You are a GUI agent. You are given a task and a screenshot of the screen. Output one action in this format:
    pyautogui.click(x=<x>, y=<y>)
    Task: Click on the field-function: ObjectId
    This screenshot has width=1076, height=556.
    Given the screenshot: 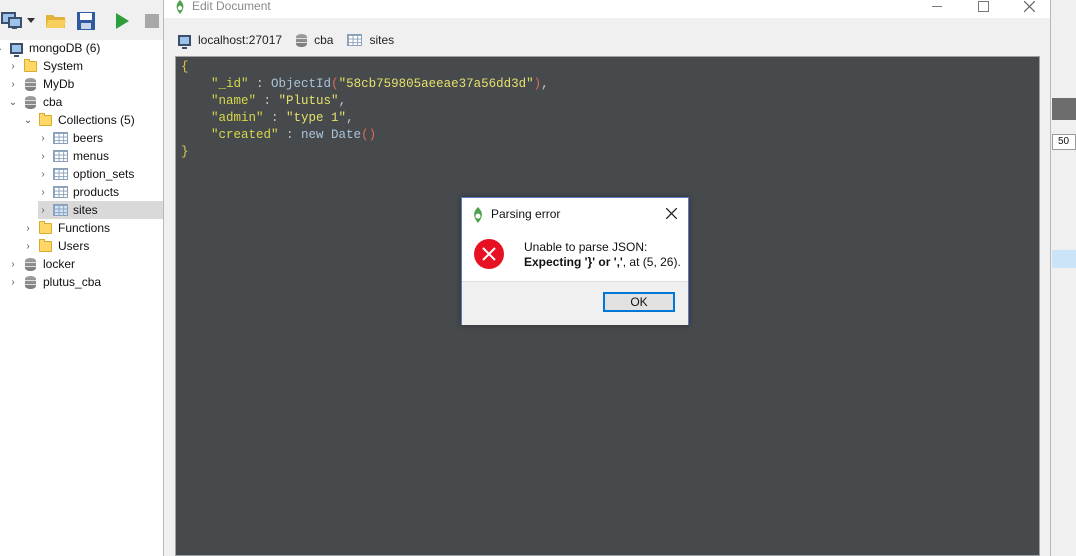 What is the action you would take?
    pyautogui.click(x=301, y=84)
    